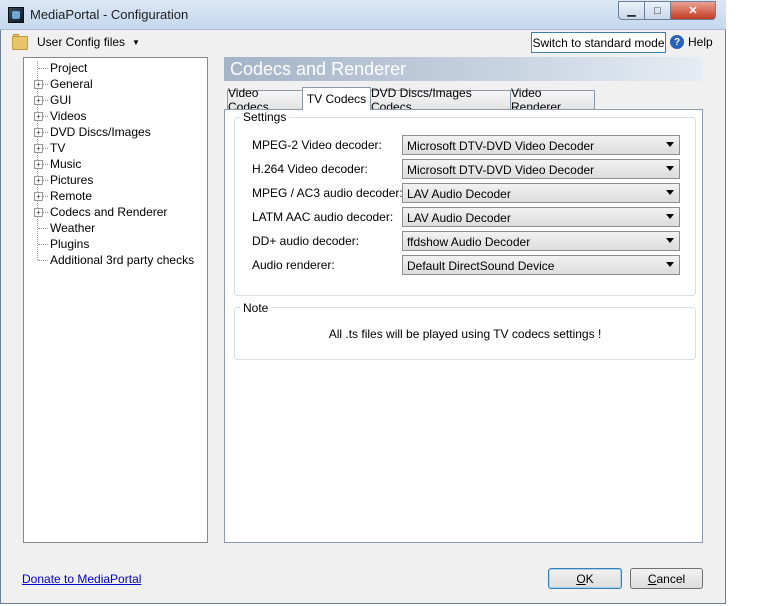 Image resolution: width=768 pixels, height=606 pixels. I want to click on tree-item-label: Additional 3rd party checks, so click(122, 260).